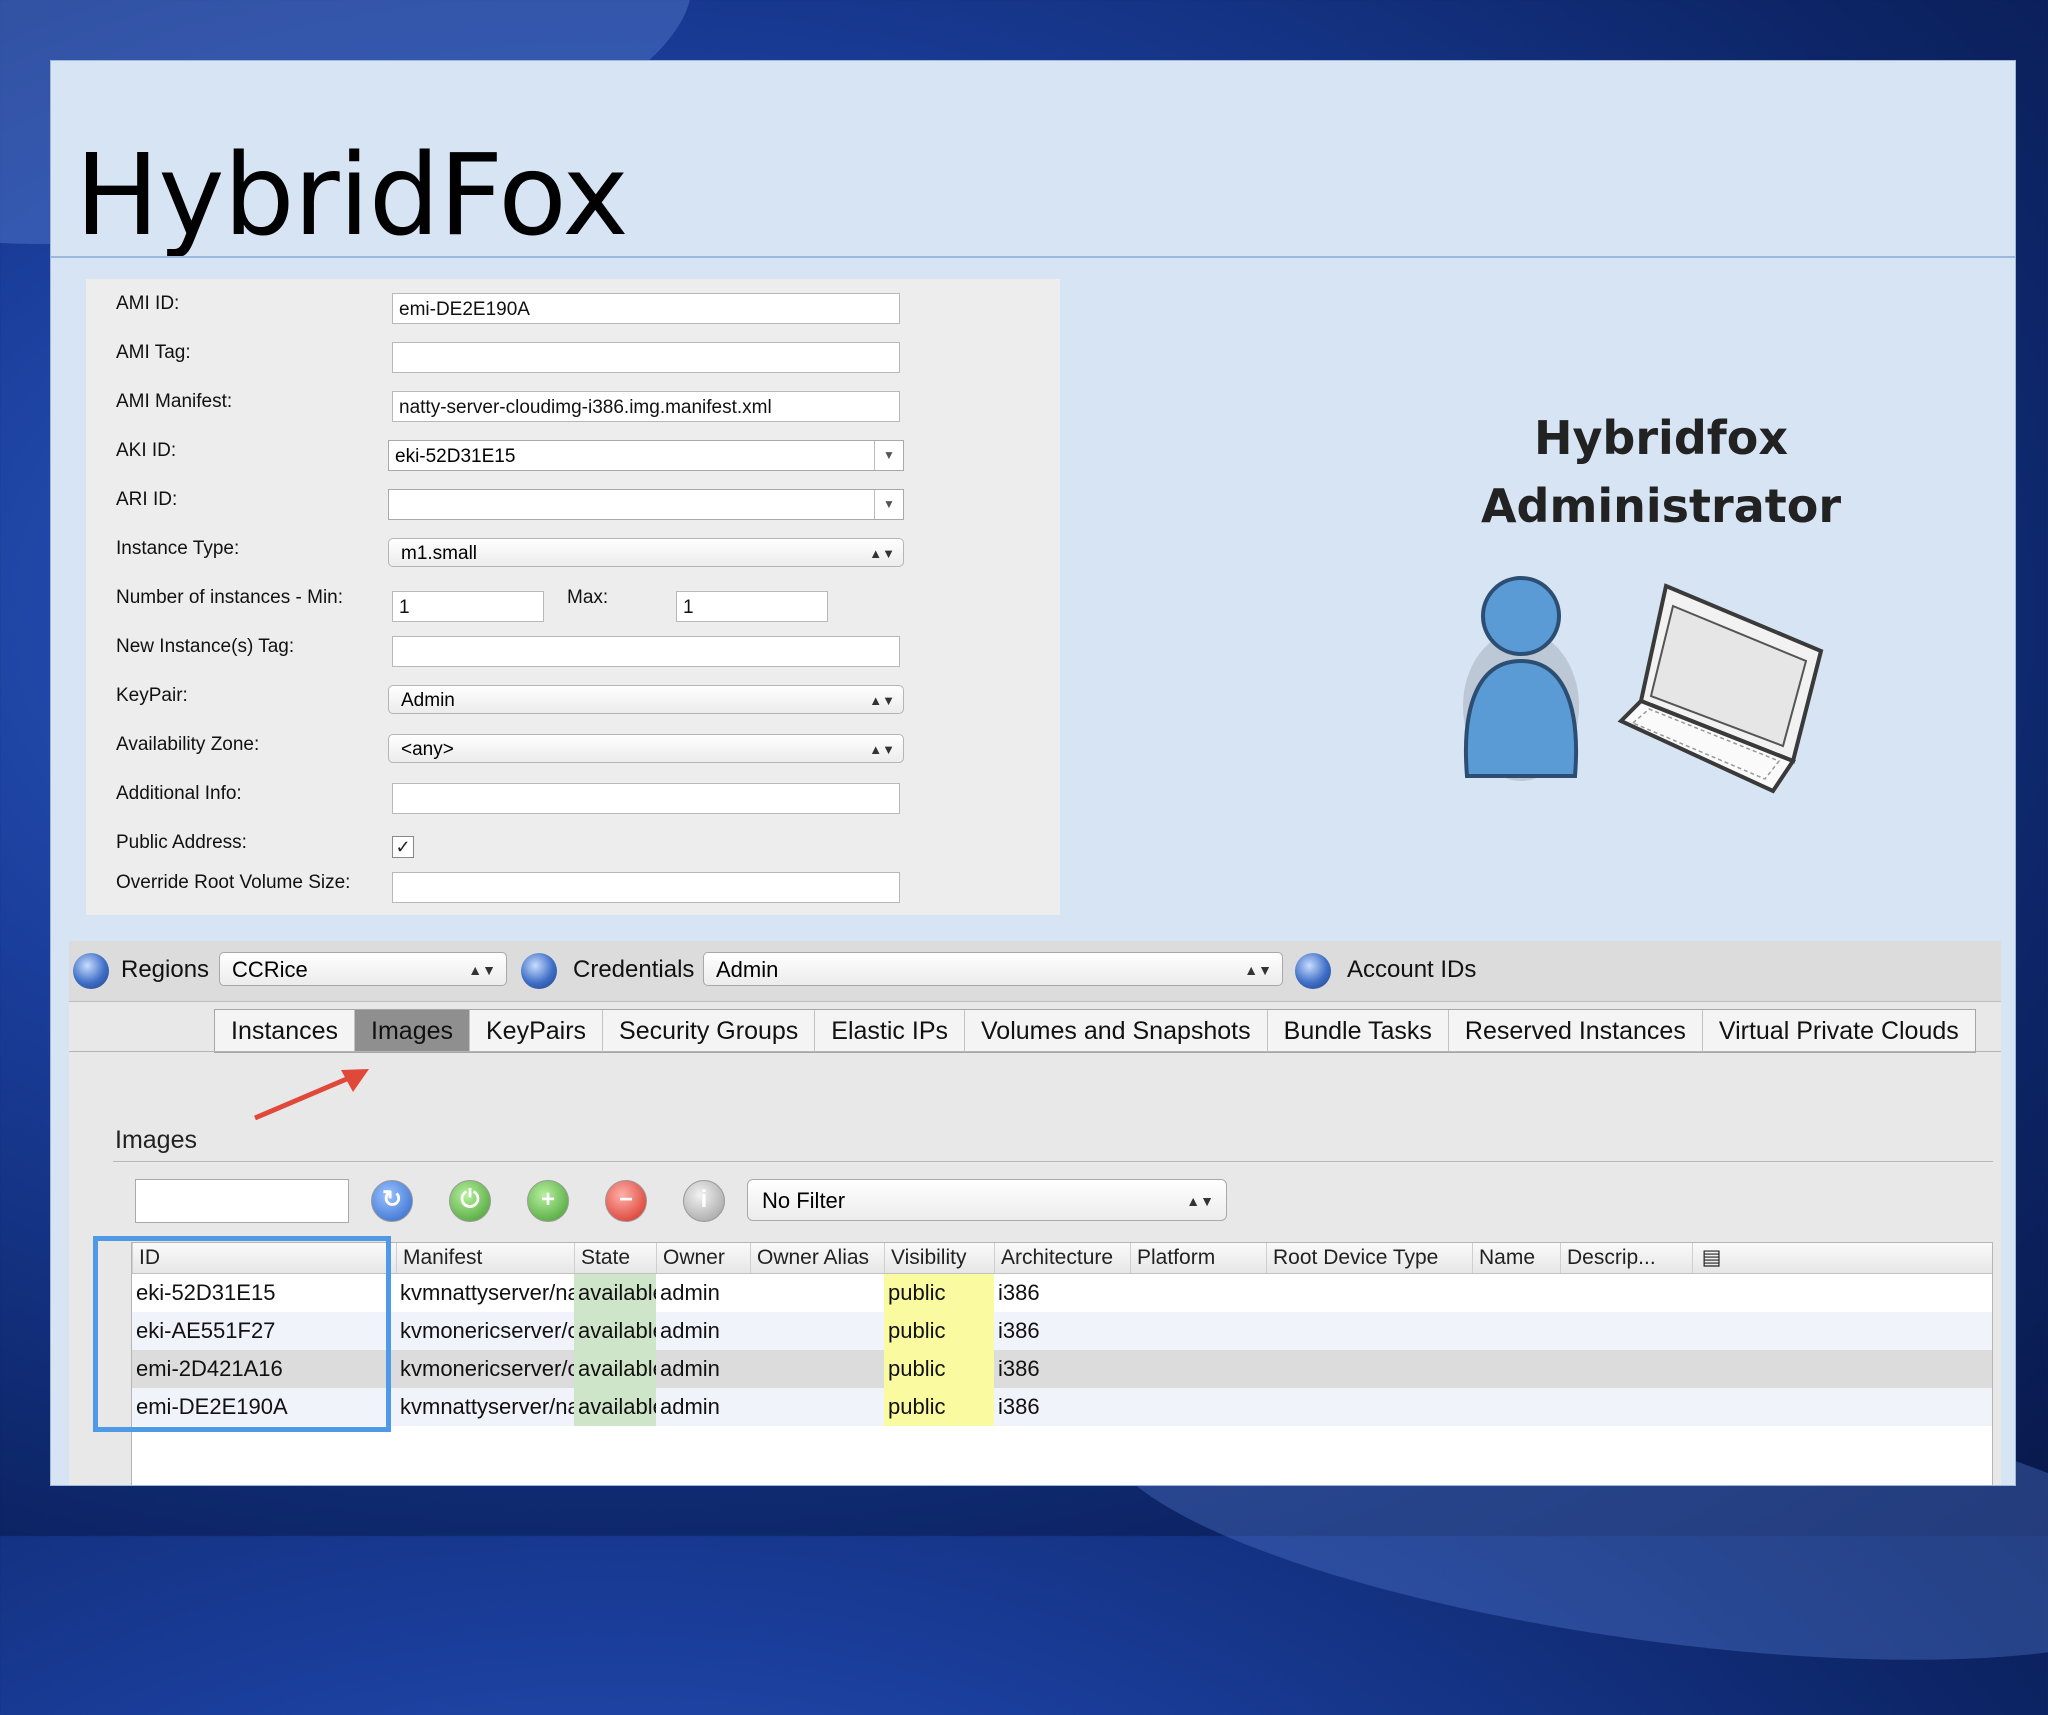  What do you see at coordinates (747, 969) in the screenshot?
I see `credentials-value: Admin` at bounding box center [747, 969].